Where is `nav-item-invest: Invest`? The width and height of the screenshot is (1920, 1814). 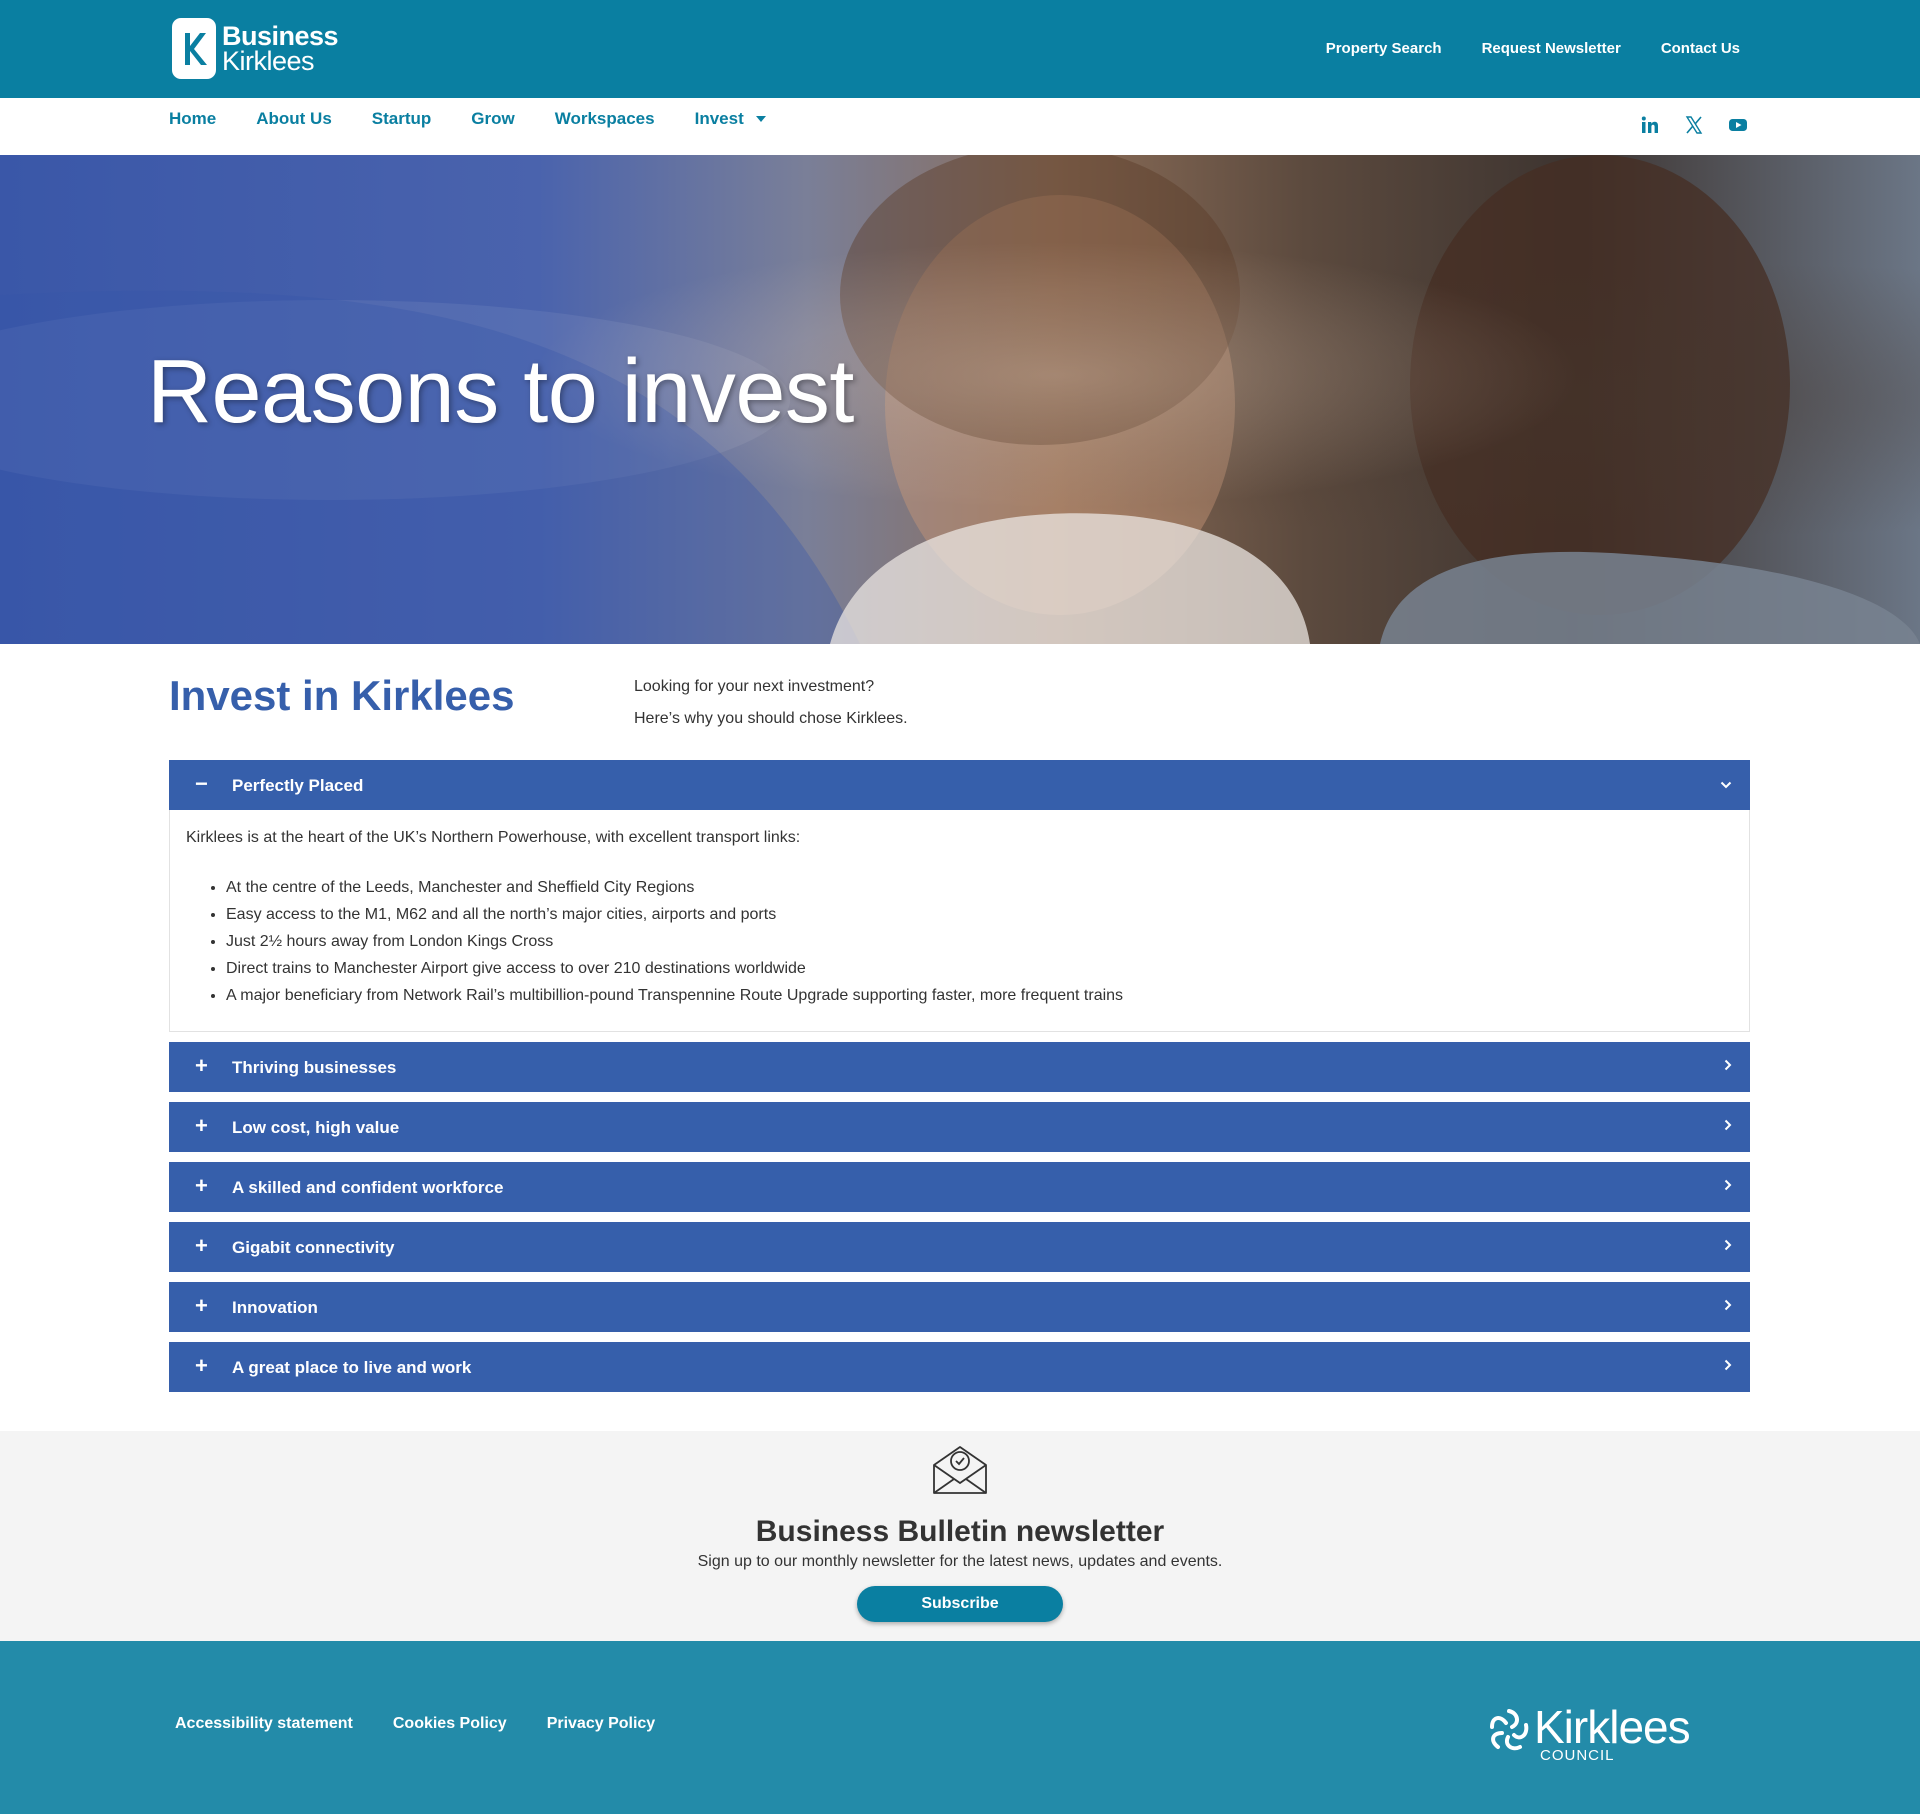 nav-item-invest: Invest is located at coordinates (730, 119).